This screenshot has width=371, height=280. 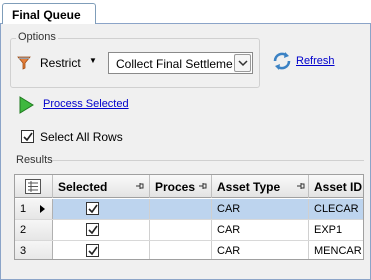 What do you see at coordinates (185, 12) in the screenshot?
I see `tab-strip: Final Queue` at bounding box center [185, 12].